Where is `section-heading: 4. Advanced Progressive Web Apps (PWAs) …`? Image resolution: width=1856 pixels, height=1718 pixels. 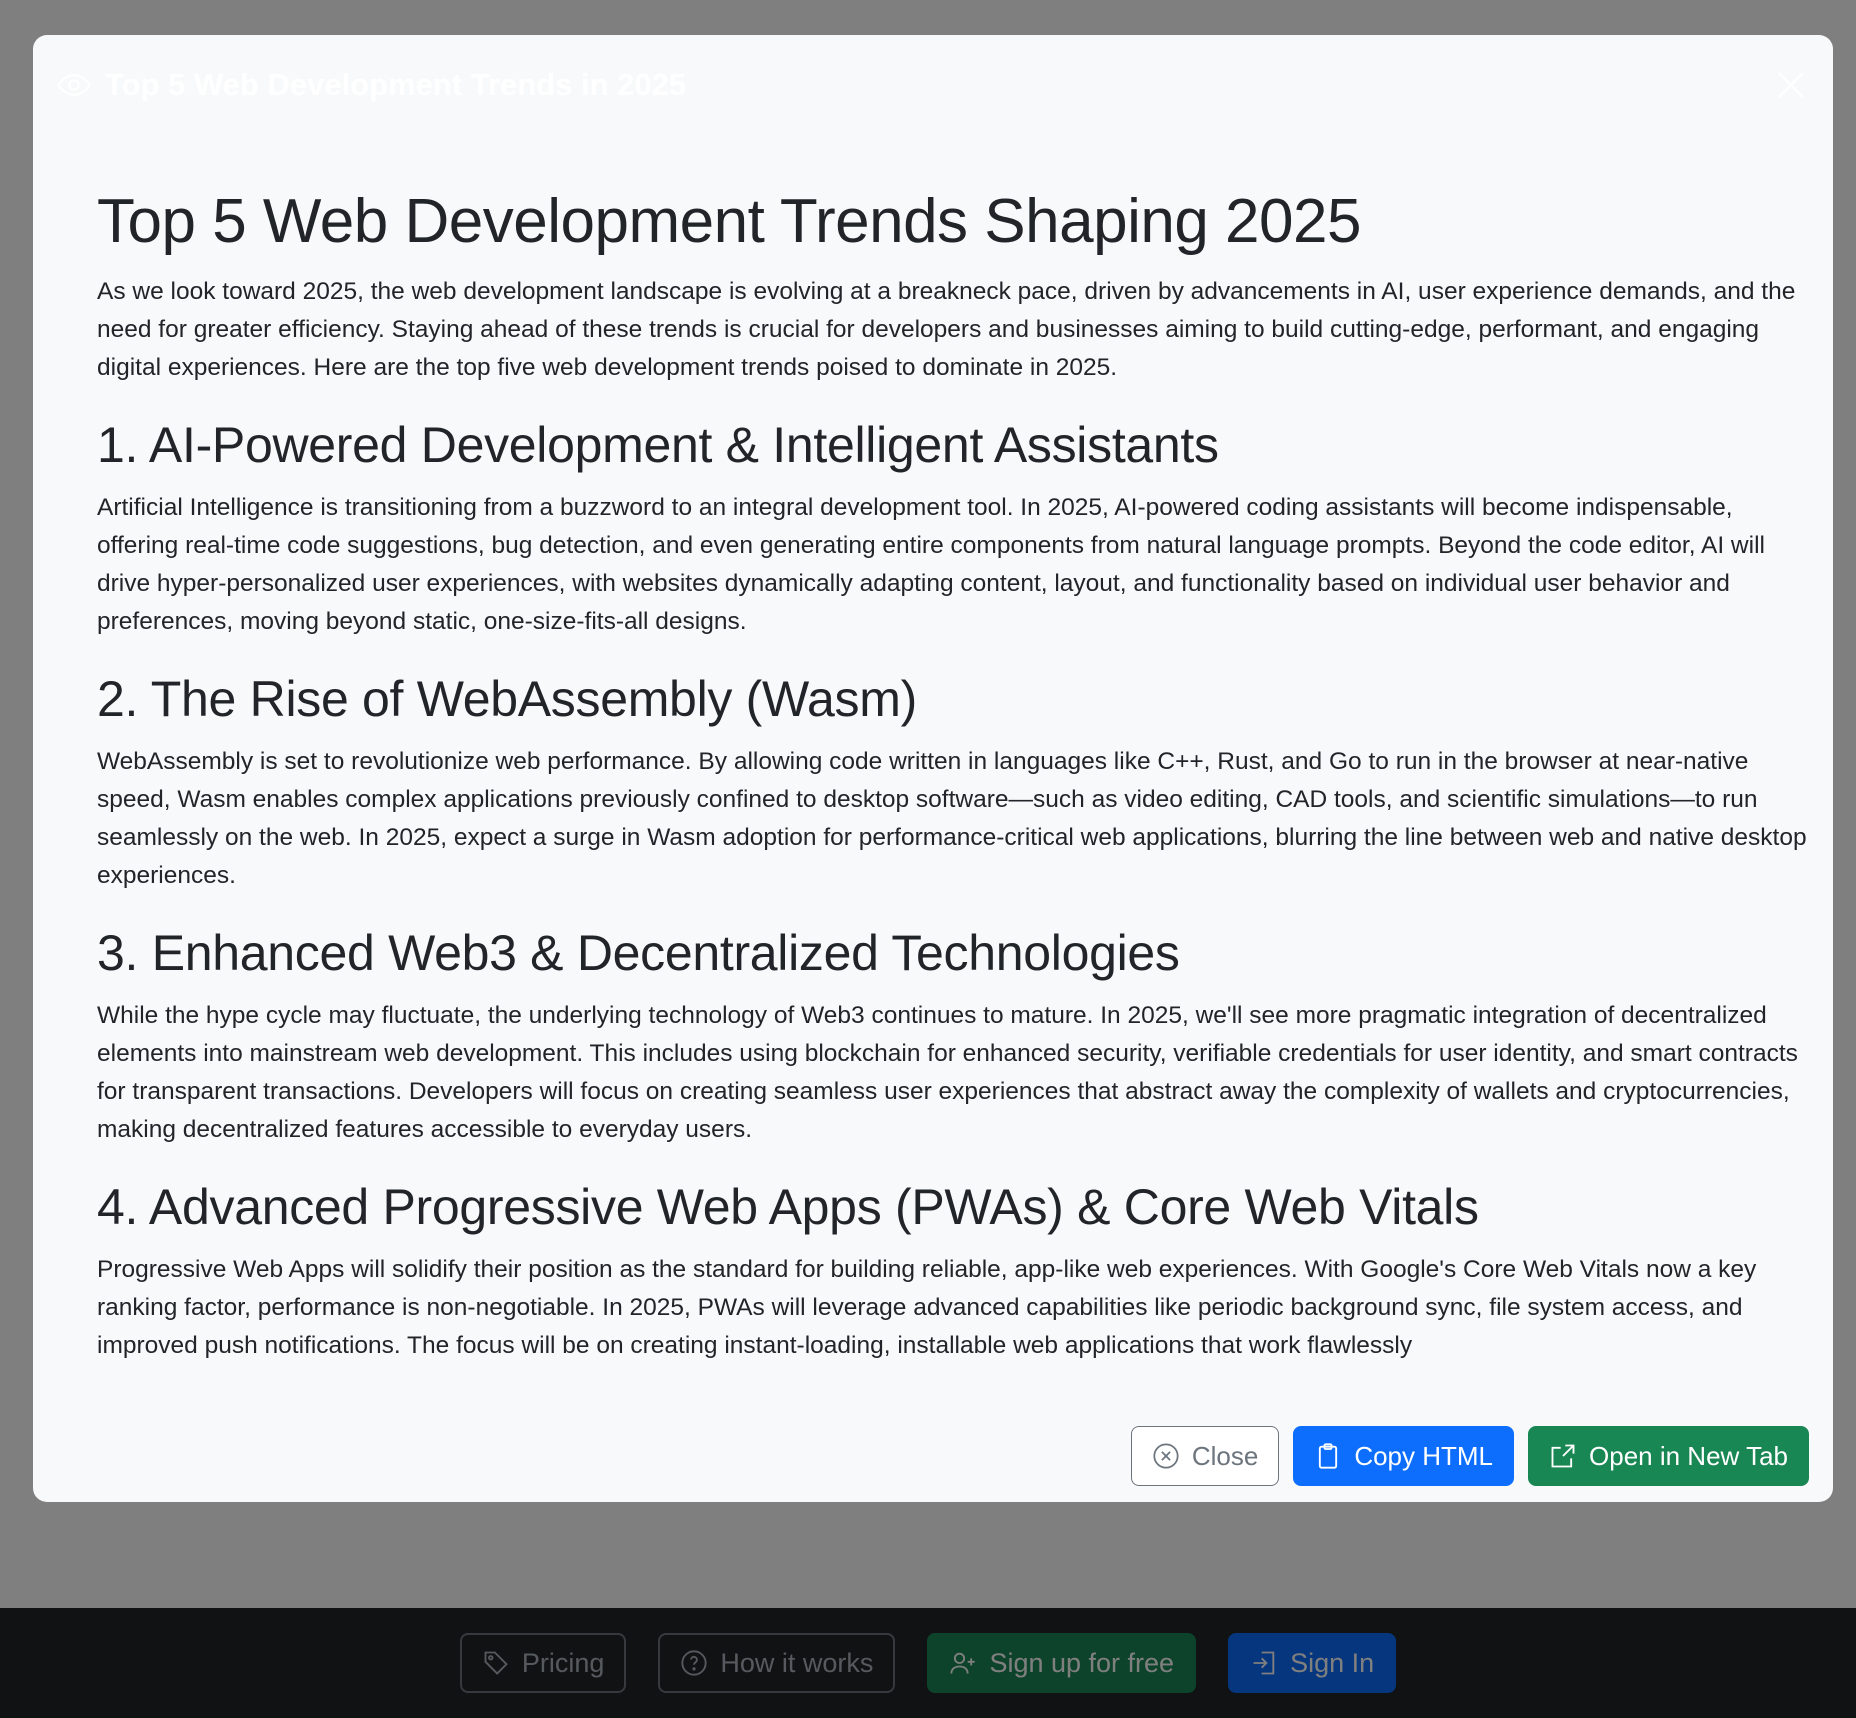 section-heading: 4. Advanced Progressive Web Apps (PWAs) … is located at coordinates (788, 1207).